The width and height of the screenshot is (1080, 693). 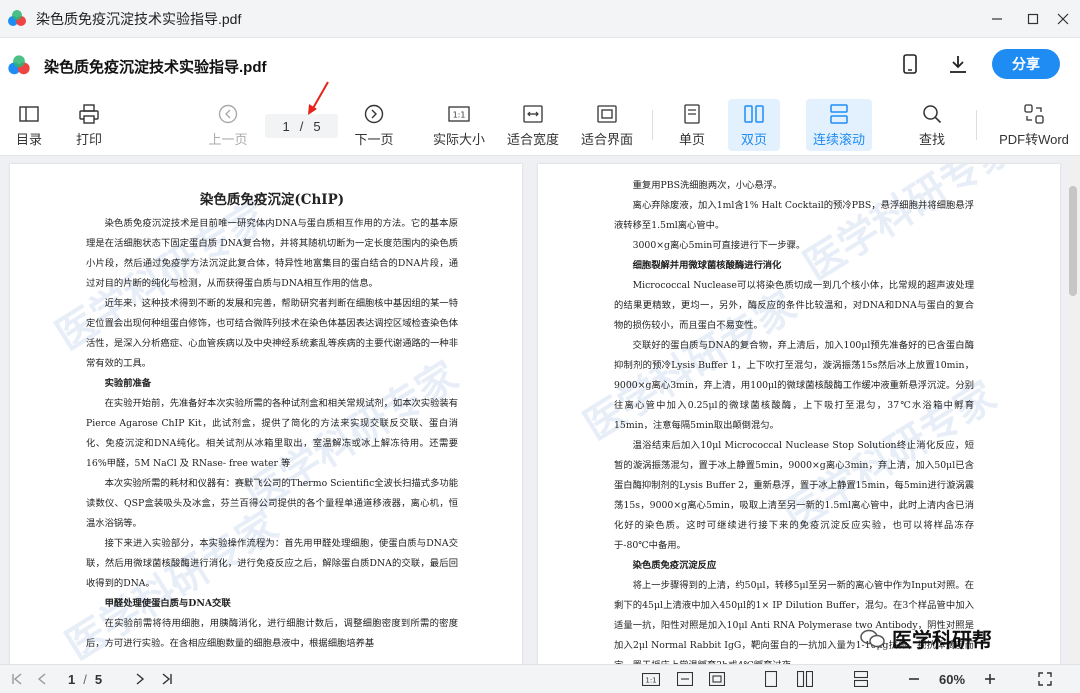 What do you see at coordinates (29, 125) in the screenshot?
I see `toc-button: 目录` at bounding box center [29, 125].